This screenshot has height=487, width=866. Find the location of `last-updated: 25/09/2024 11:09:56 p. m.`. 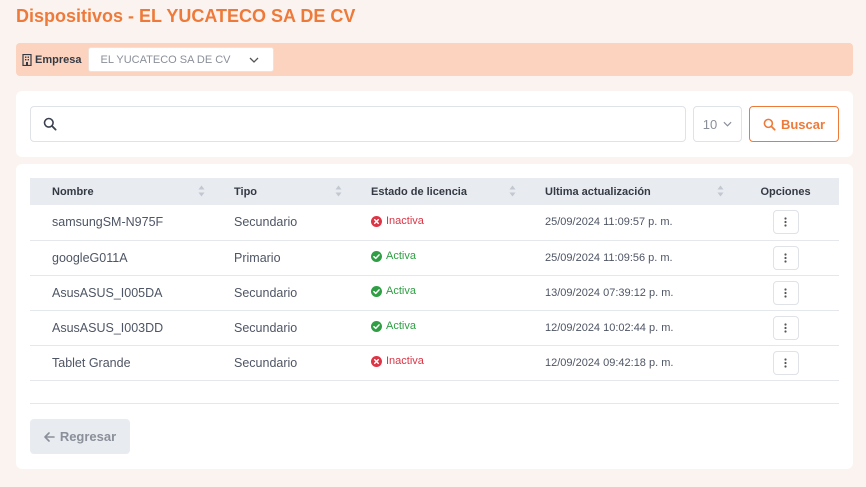

last-updated: 25/09/2024 11:09:56 p. m. is located at coordinates (609, 257).